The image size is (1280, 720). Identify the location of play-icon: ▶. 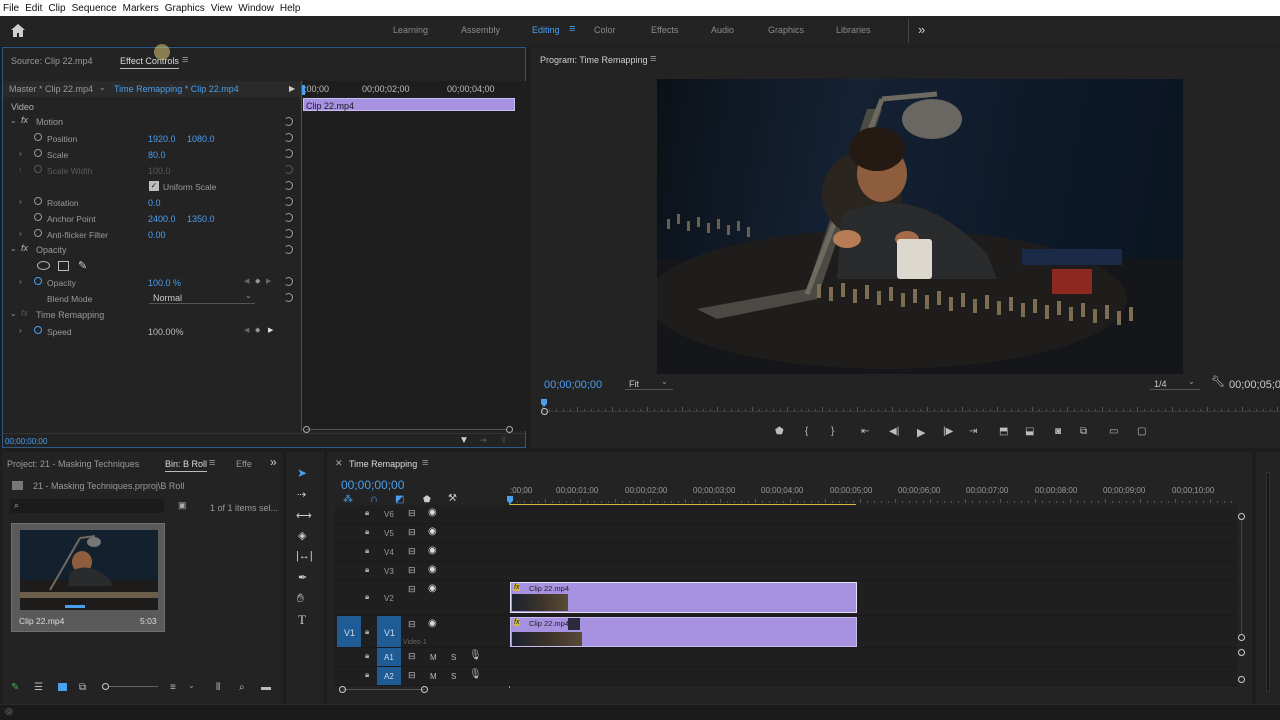
(292, 88).